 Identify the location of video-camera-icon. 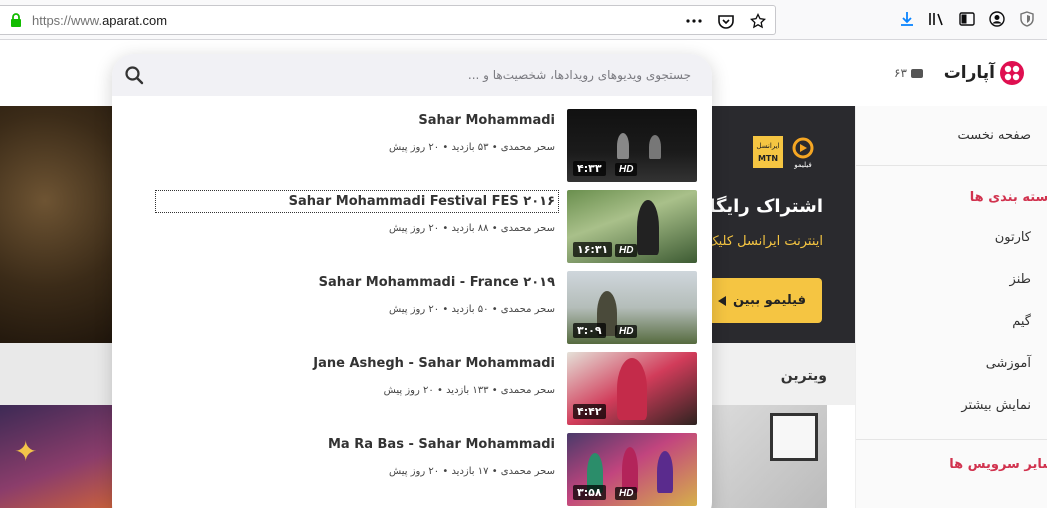
(916, 73).